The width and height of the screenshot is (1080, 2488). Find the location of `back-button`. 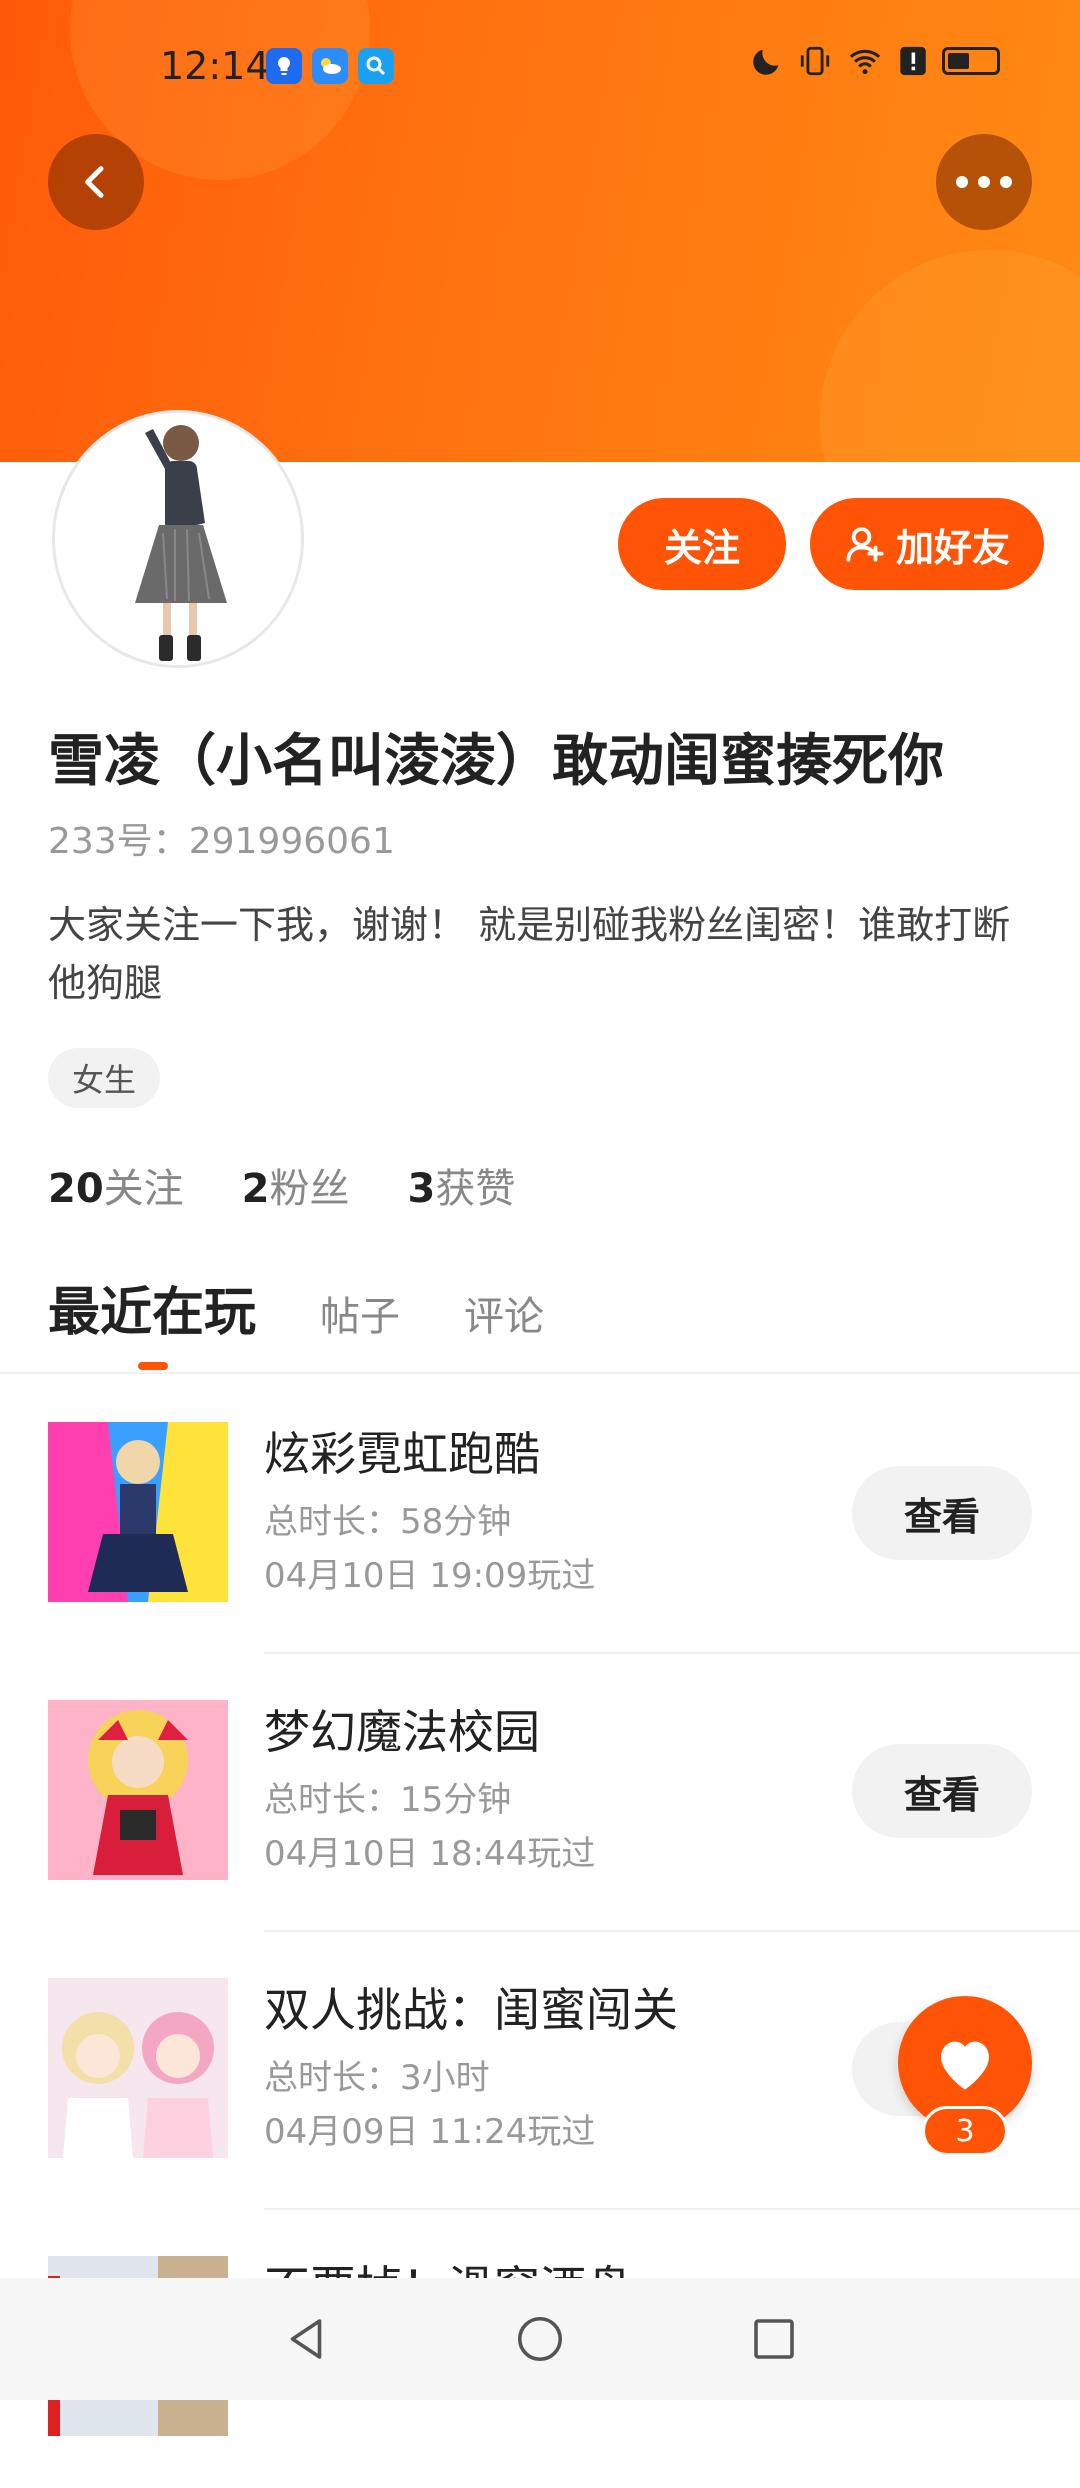

back-button is located at coordinates (96, 182).